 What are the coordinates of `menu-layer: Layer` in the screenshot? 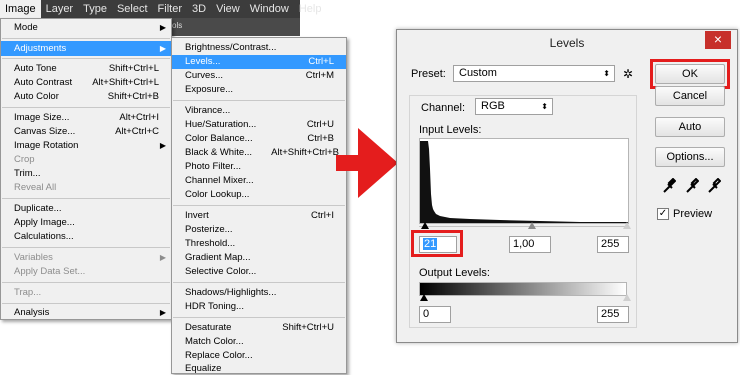 It's located at (60, 9).